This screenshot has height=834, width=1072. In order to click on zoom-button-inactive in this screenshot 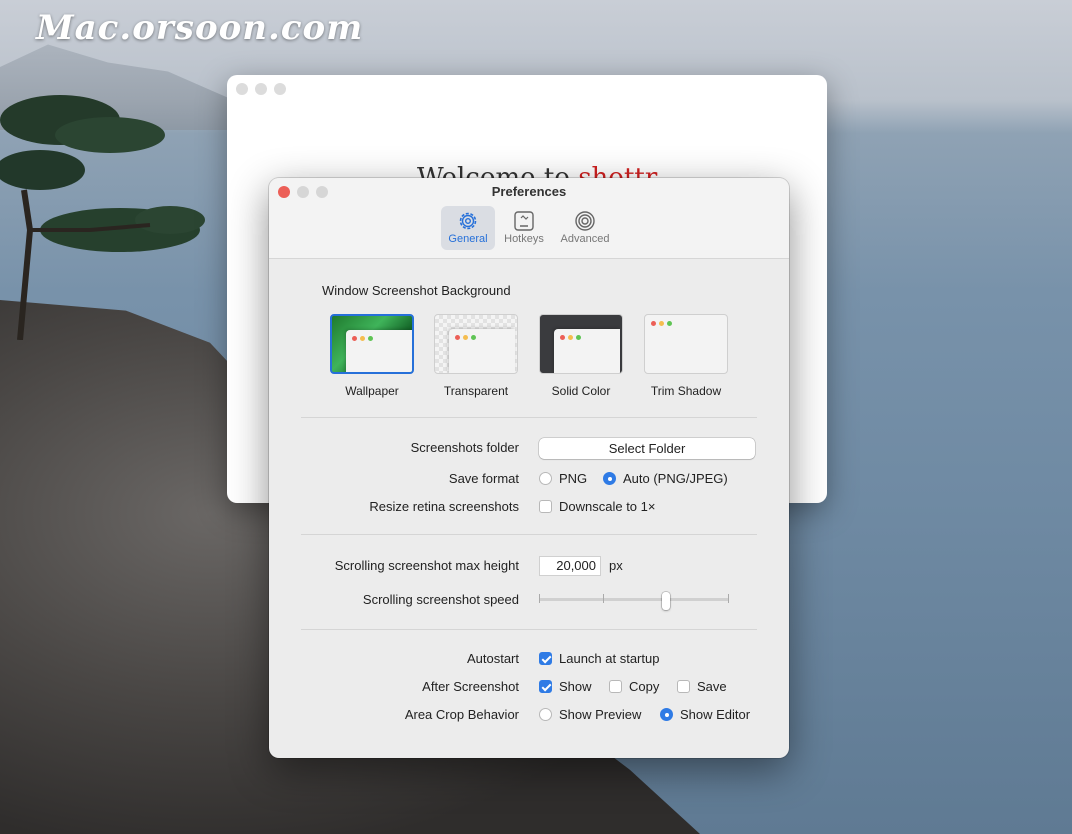, I will do `click(280, 89)`.